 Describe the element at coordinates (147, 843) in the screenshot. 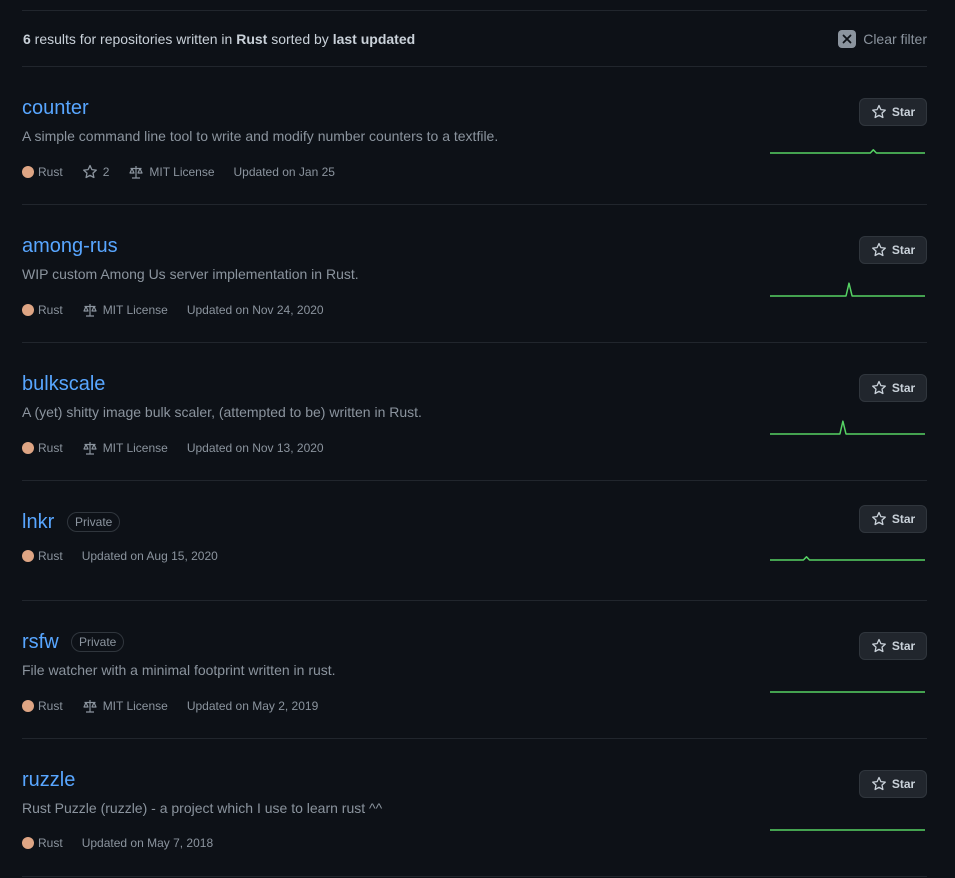

I see `repo-updated: Updated on May 7, 2018` at that location.